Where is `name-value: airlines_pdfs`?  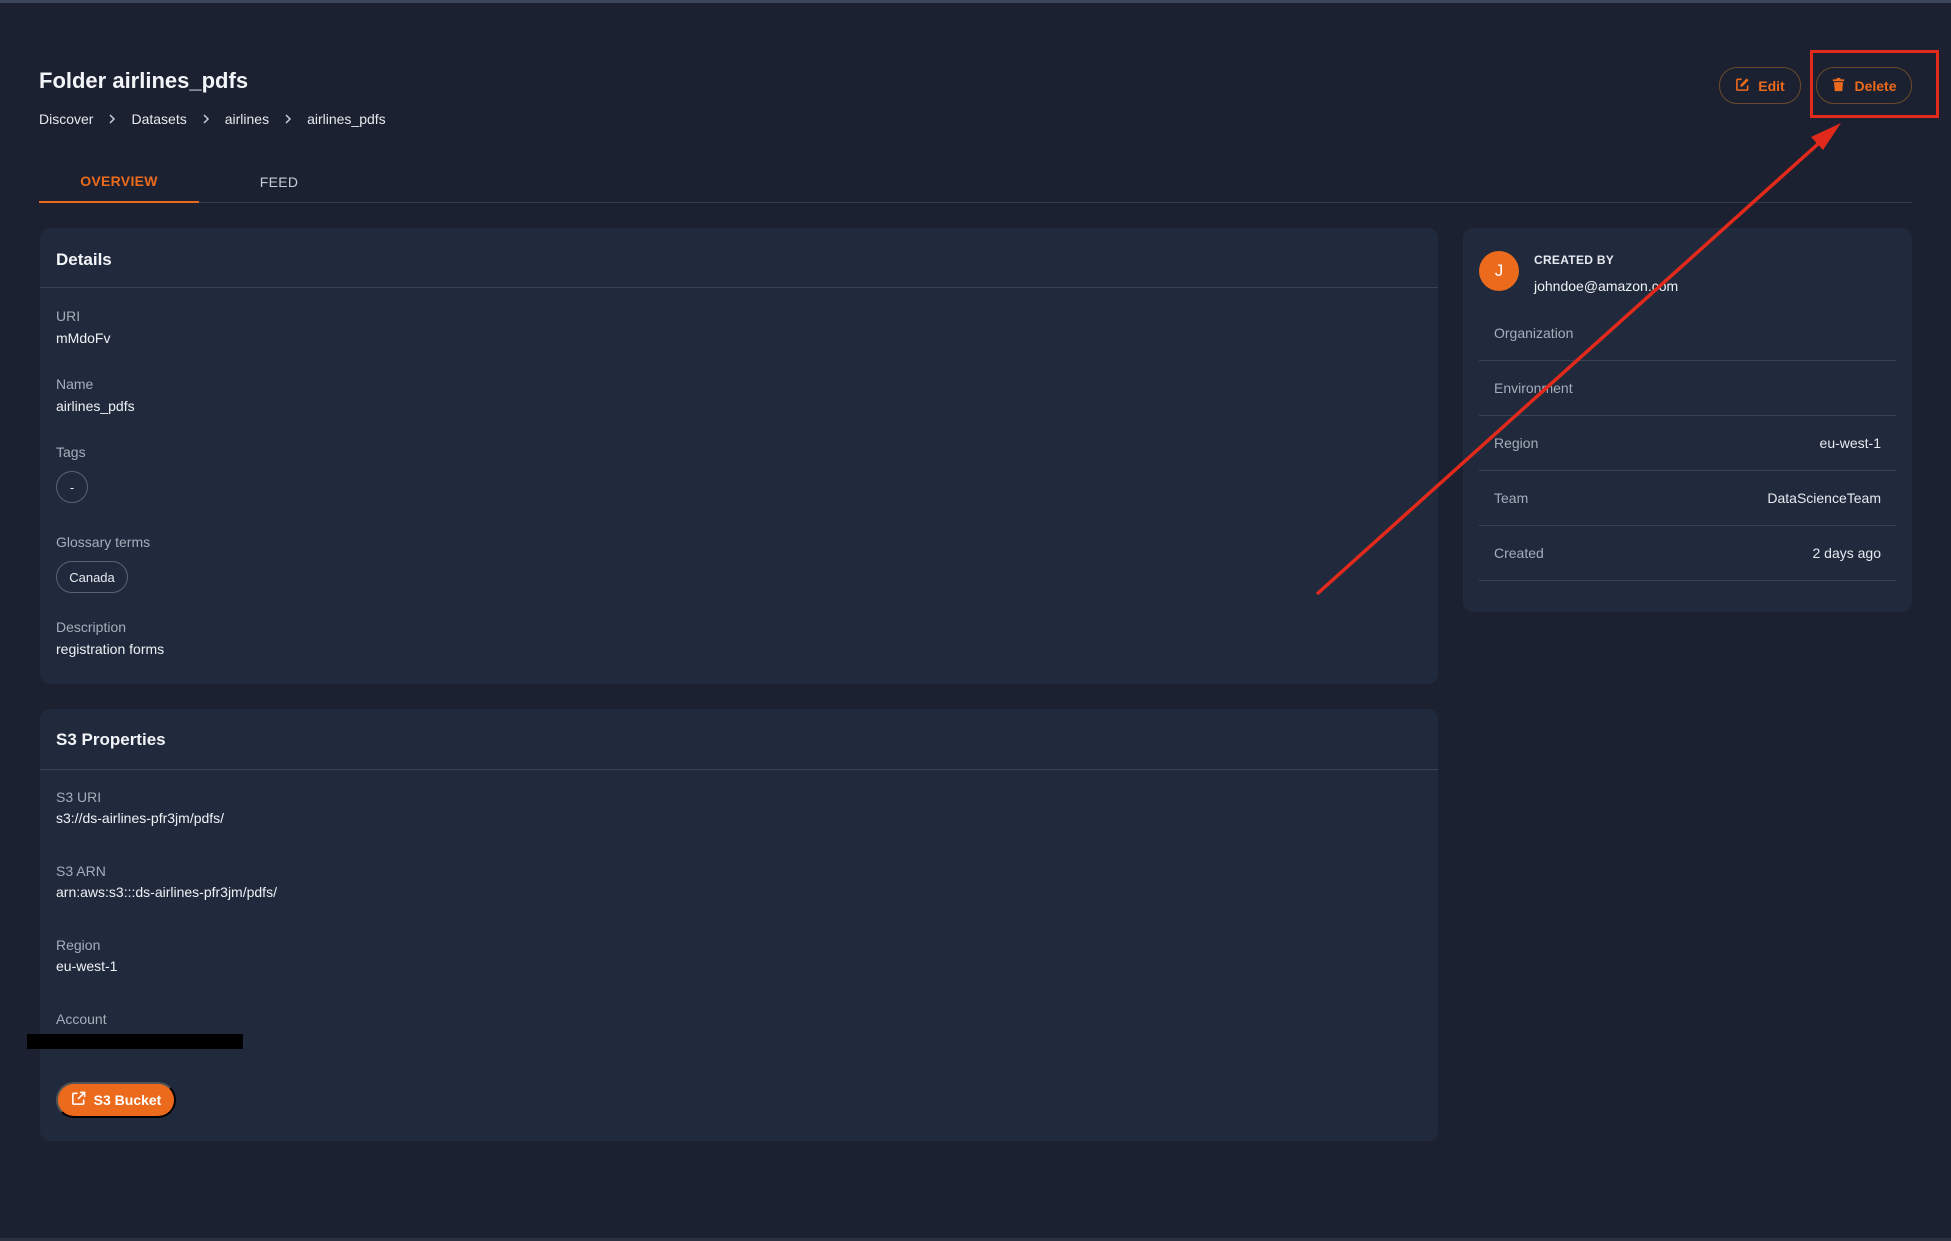
name-value: airlines_pdfs is located at coordinates (95, 406).